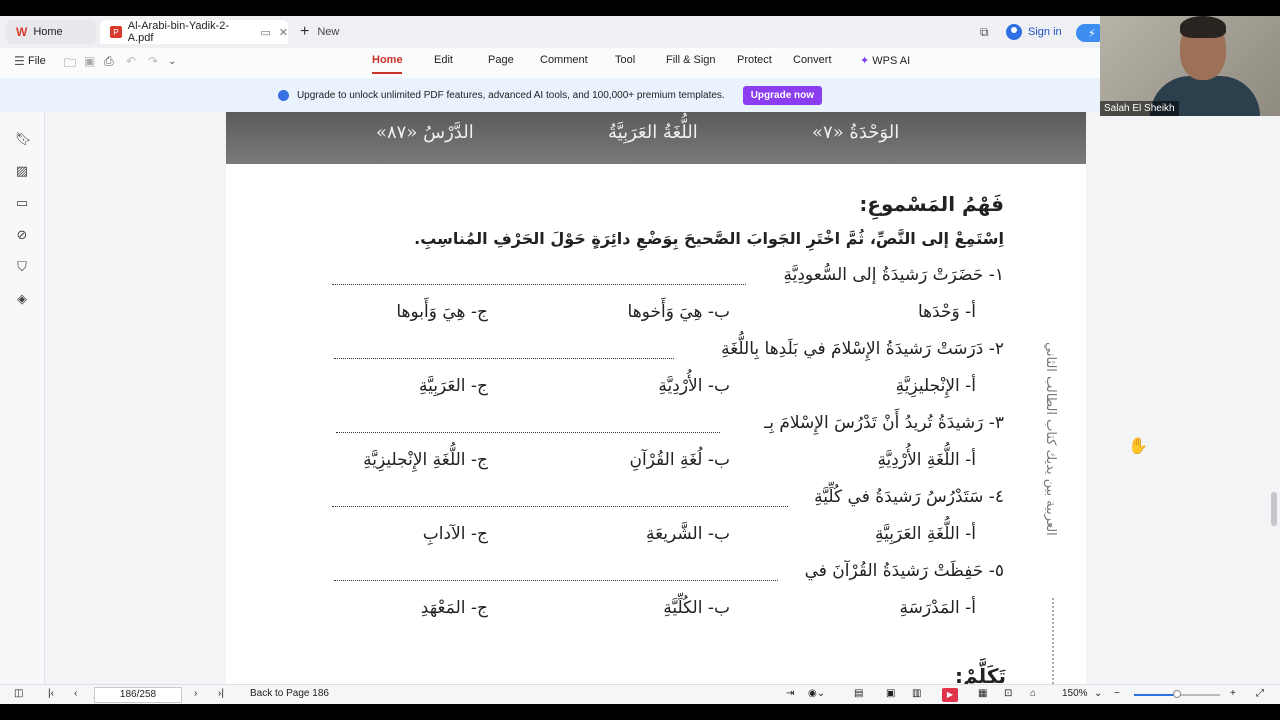 Image resolution: width=1280 pixels, height=720 pixels. I want to click on menu-edit: Edit, so click(443, 60).